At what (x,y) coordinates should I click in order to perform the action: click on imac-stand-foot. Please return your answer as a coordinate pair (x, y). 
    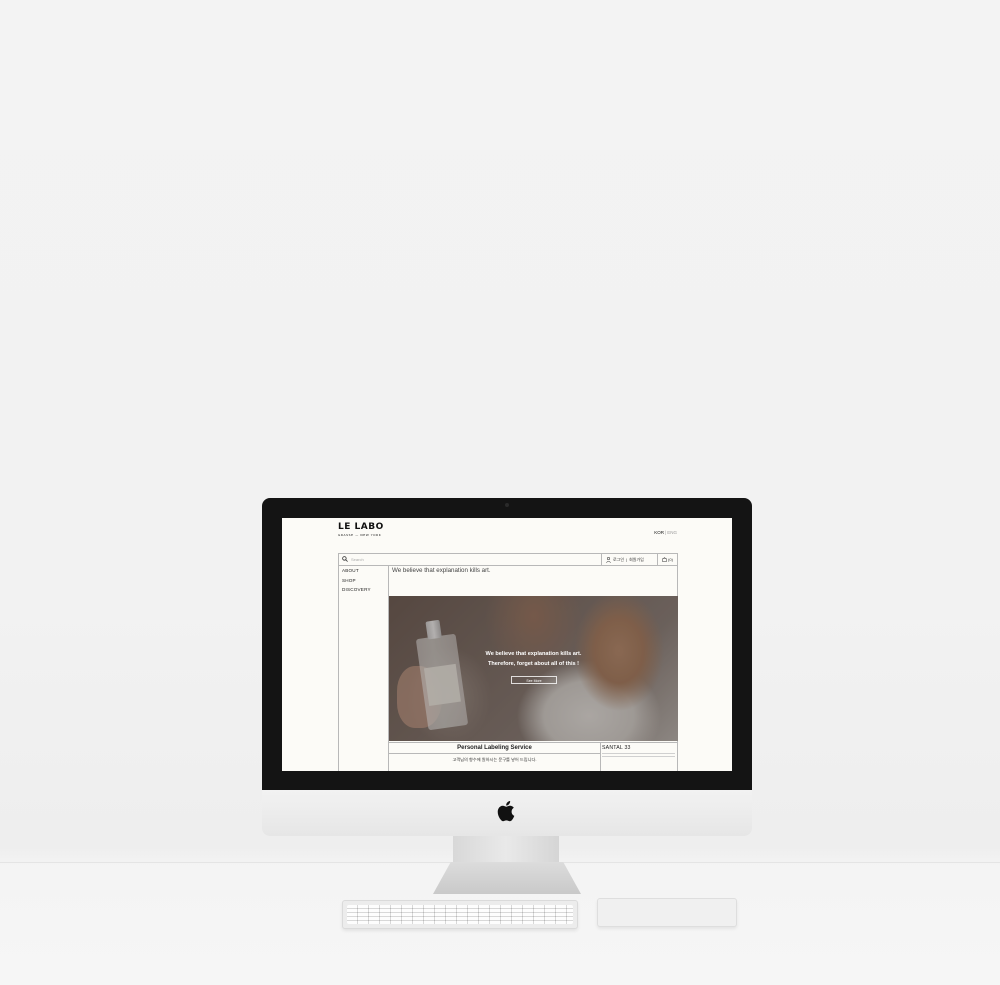
    Looking at the image, I should click on (507, 878).